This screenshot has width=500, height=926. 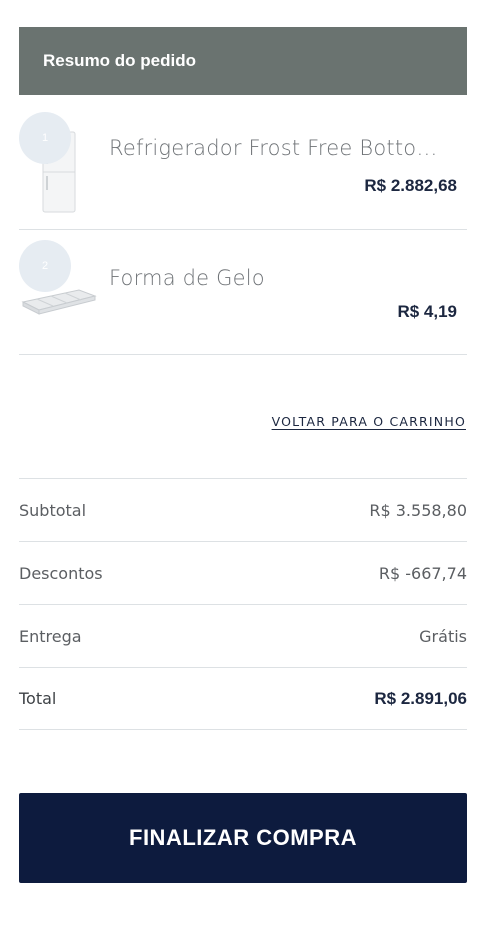 I want to click on discount-value: R$ -667,74, so click(x=422, y=573).